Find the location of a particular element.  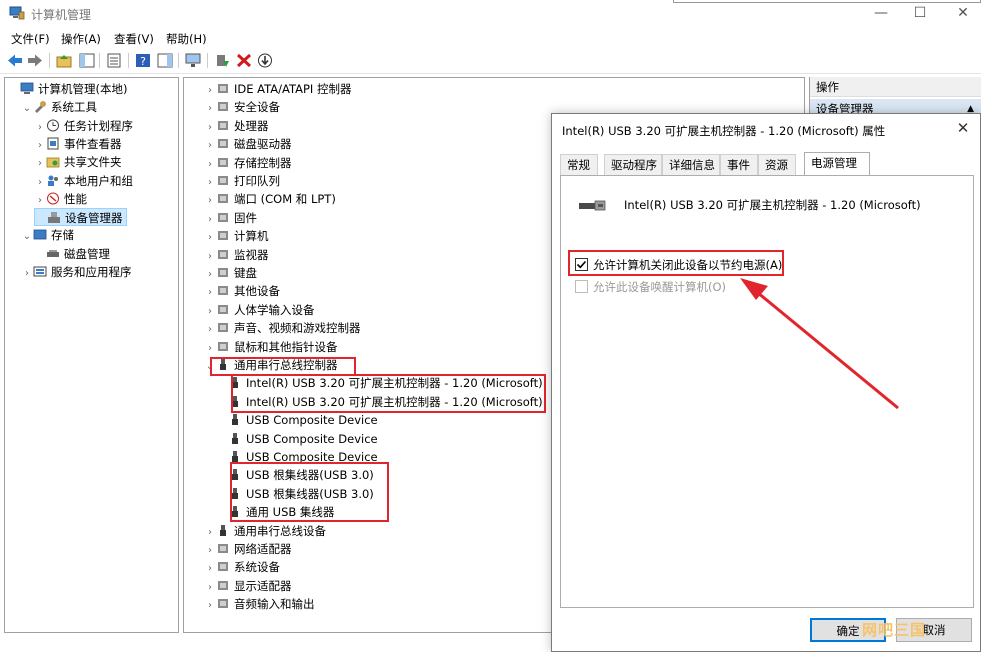

title-bar: 计算机管理 — ☐ ✕ is located at coordinates (490, 14).